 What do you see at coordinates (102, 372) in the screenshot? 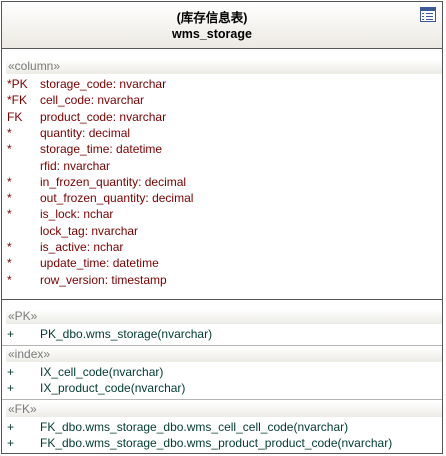
I see `row-text: IX_cell_code(nvarchar)` at bounding box center [102, 372].